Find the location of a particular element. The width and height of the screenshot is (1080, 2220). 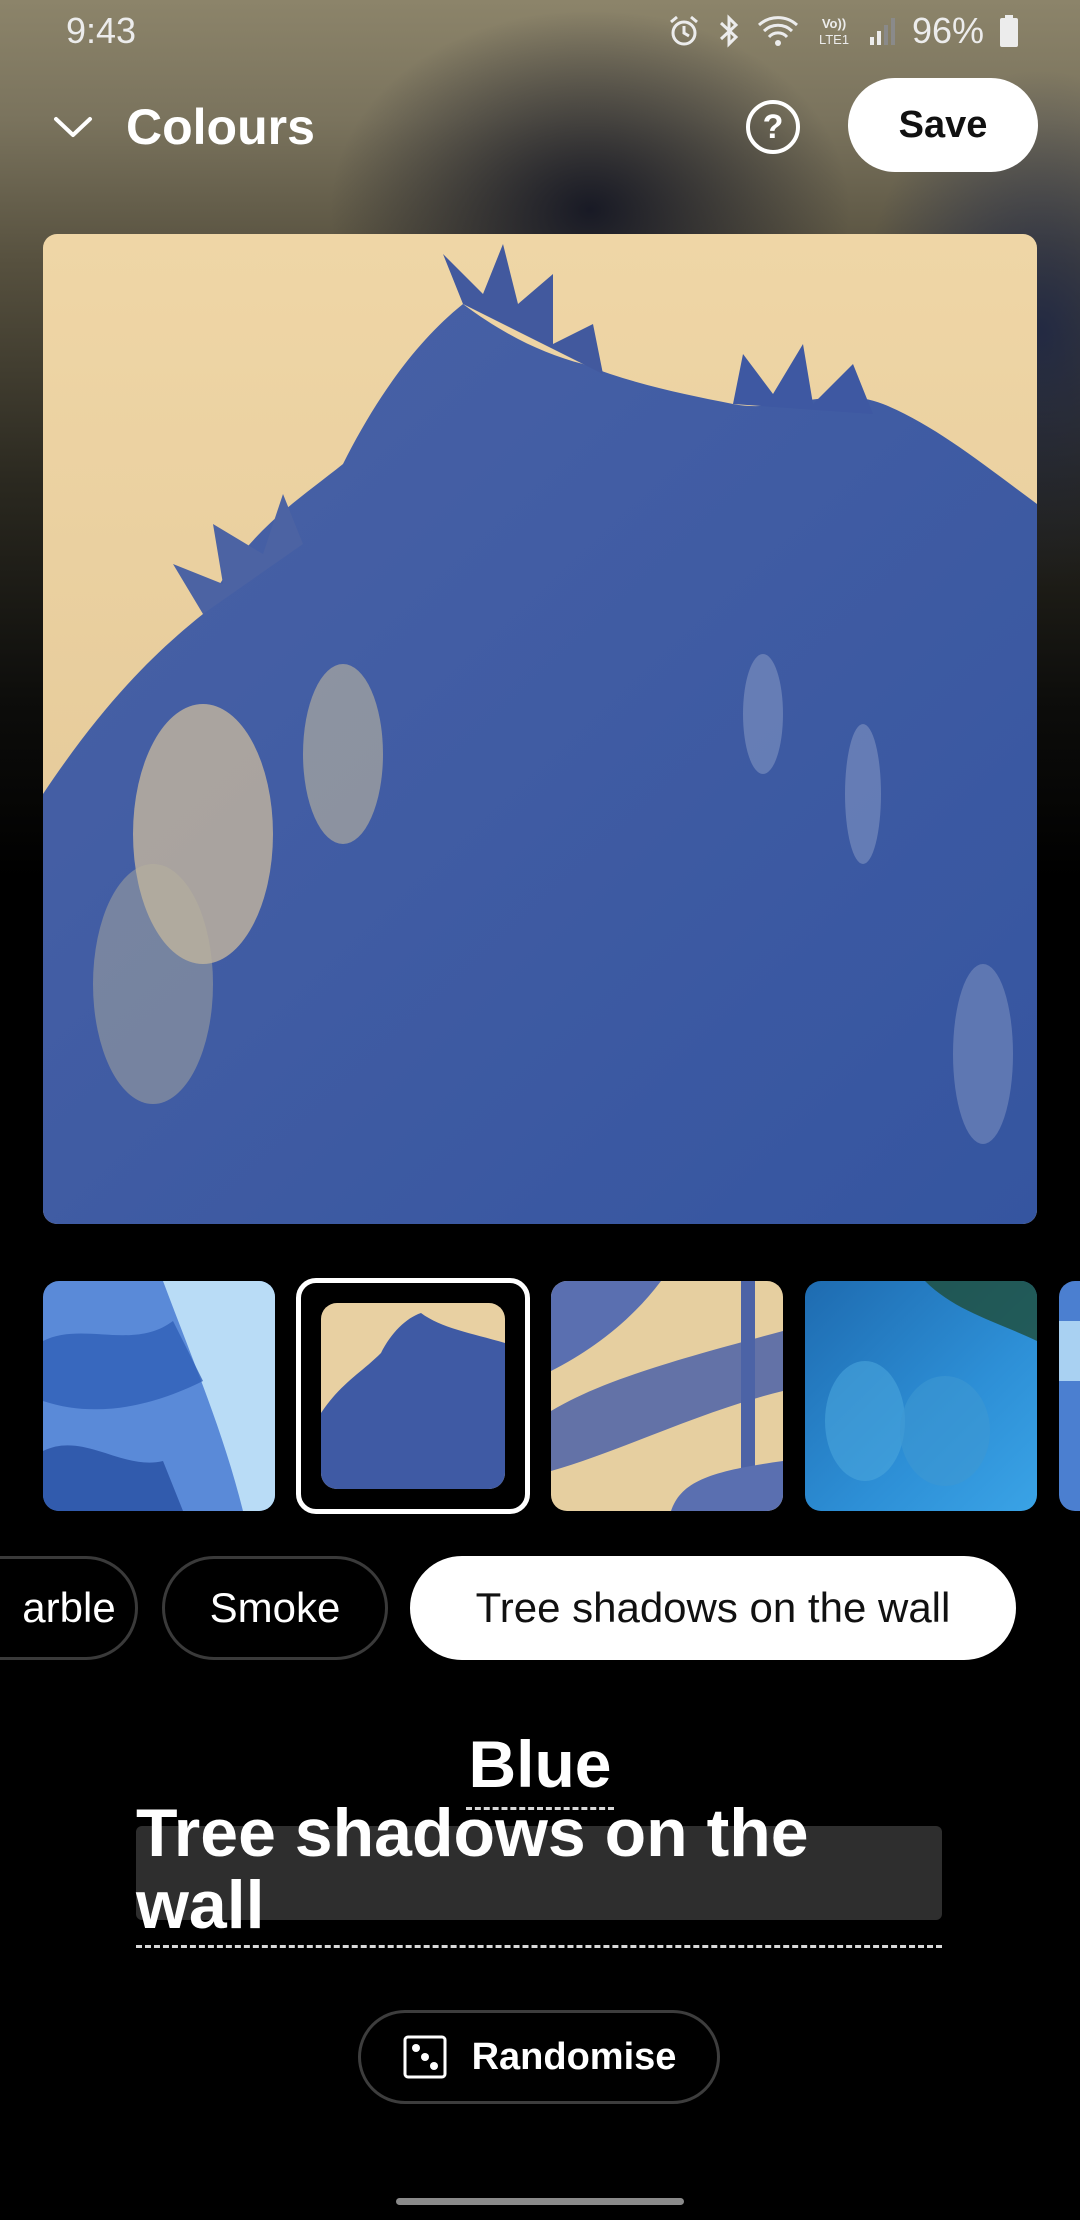

thumbnail-tree-shadows-selected is located at coordinates (413, 1396).